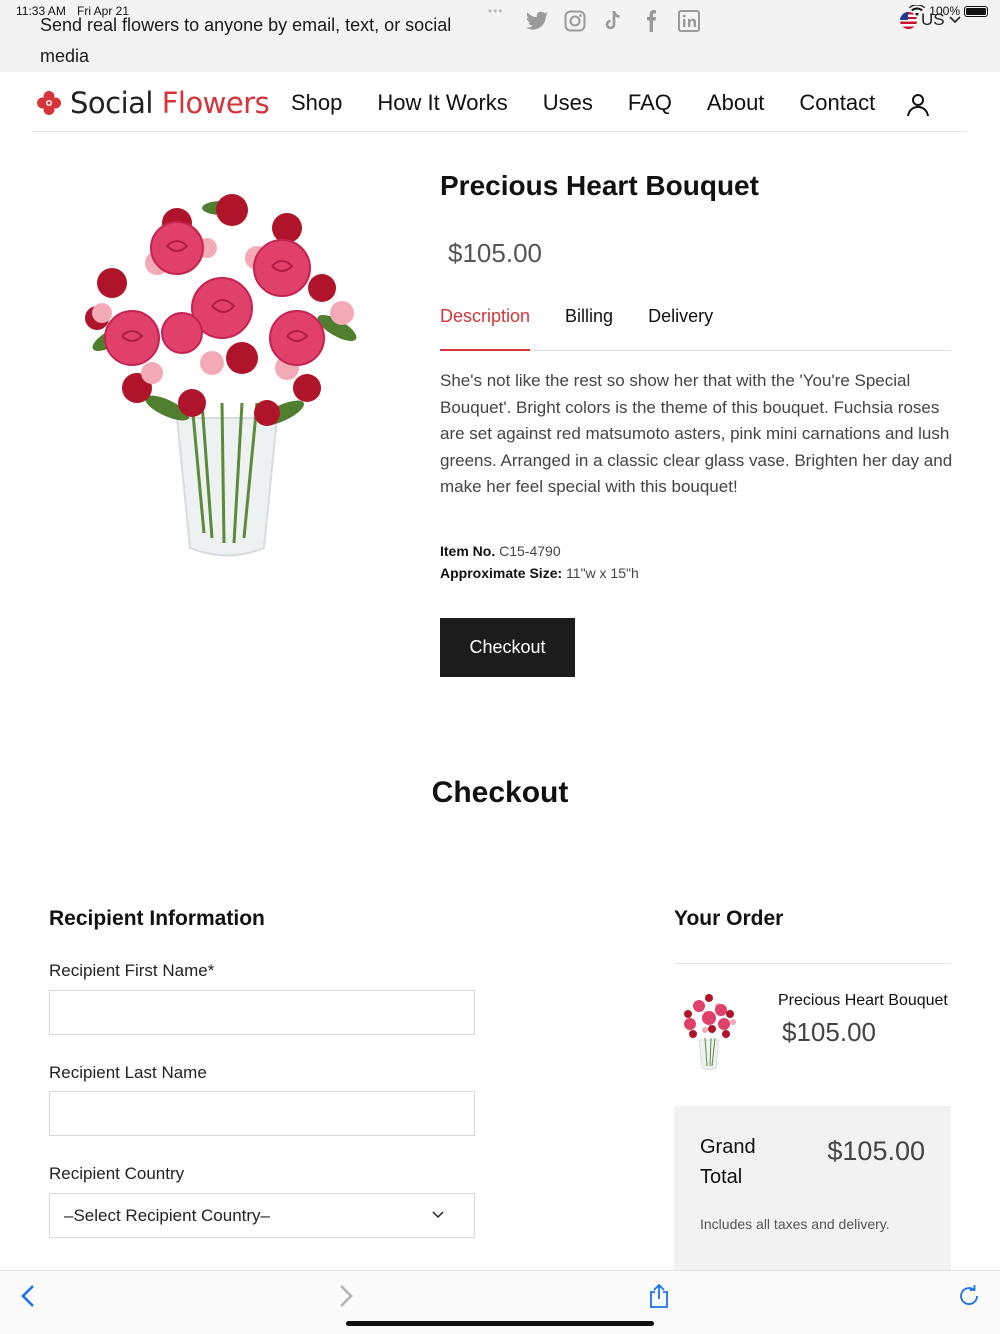  What do you see at coordinates (537, 21) in the screenshot?
I see `twitter-icon` at bounding box center [537, 21].